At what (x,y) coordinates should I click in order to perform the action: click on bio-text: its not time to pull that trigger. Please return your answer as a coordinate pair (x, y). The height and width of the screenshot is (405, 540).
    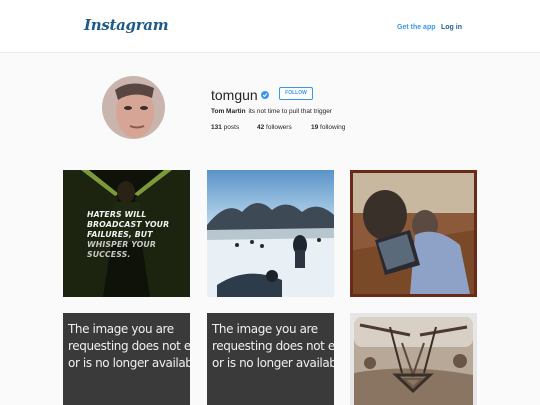
    Looking at the image, I should click on (290, 111).